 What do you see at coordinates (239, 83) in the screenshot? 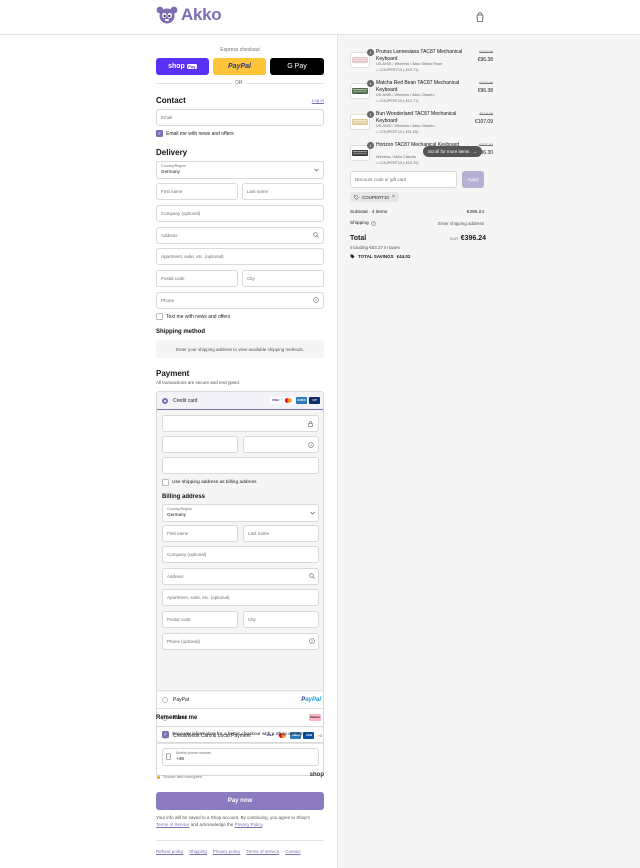
I see `or-label: OR` at bounding box center [239, 83].